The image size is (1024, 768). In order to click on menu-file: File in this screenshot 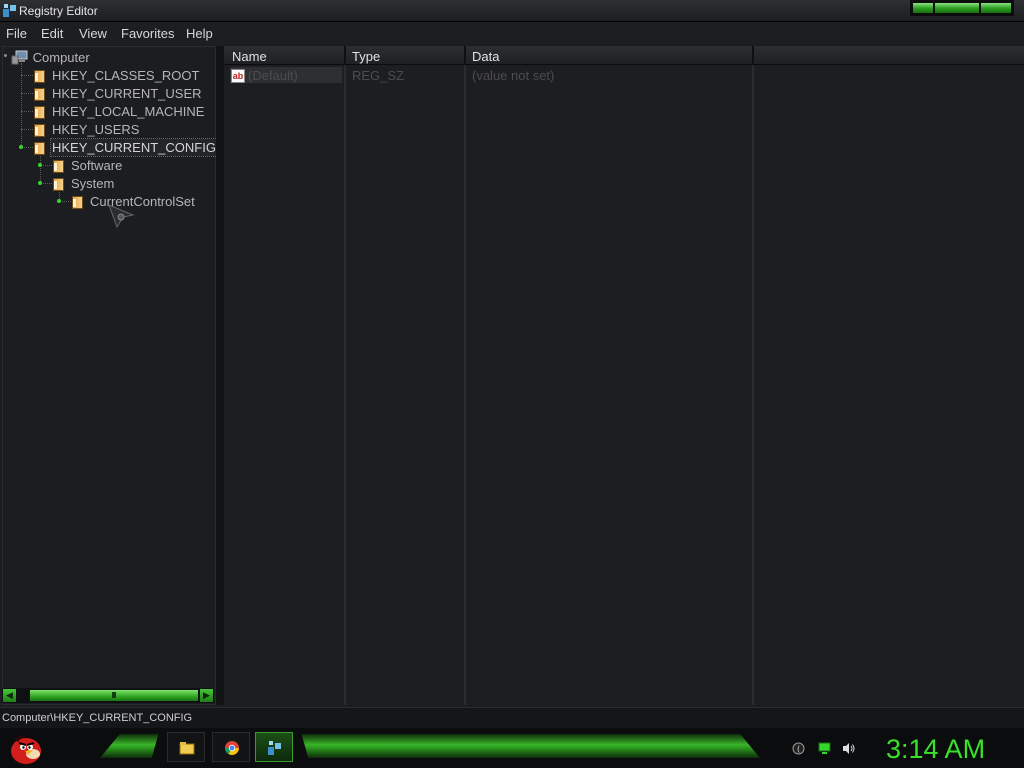, I will do `click(16, 33)`.